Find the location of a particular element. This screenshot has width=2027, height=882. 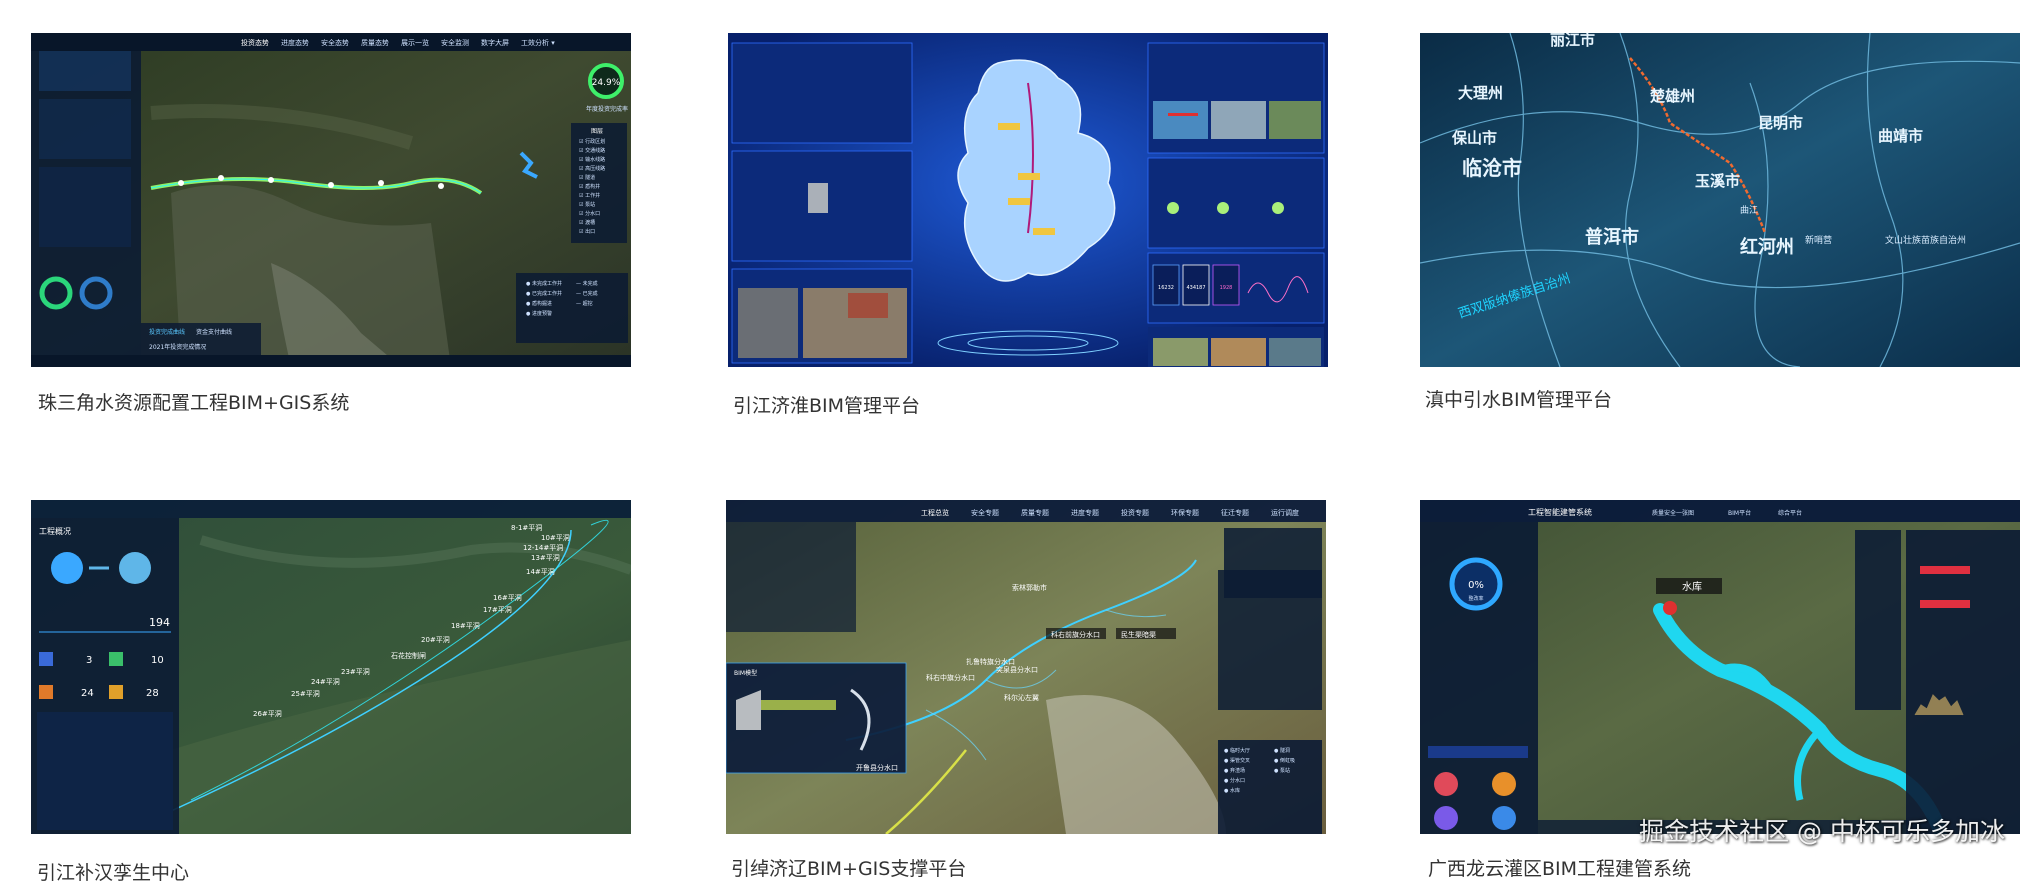

svg-text: ☑ 行政区划 is located at coordinates (592, 141).